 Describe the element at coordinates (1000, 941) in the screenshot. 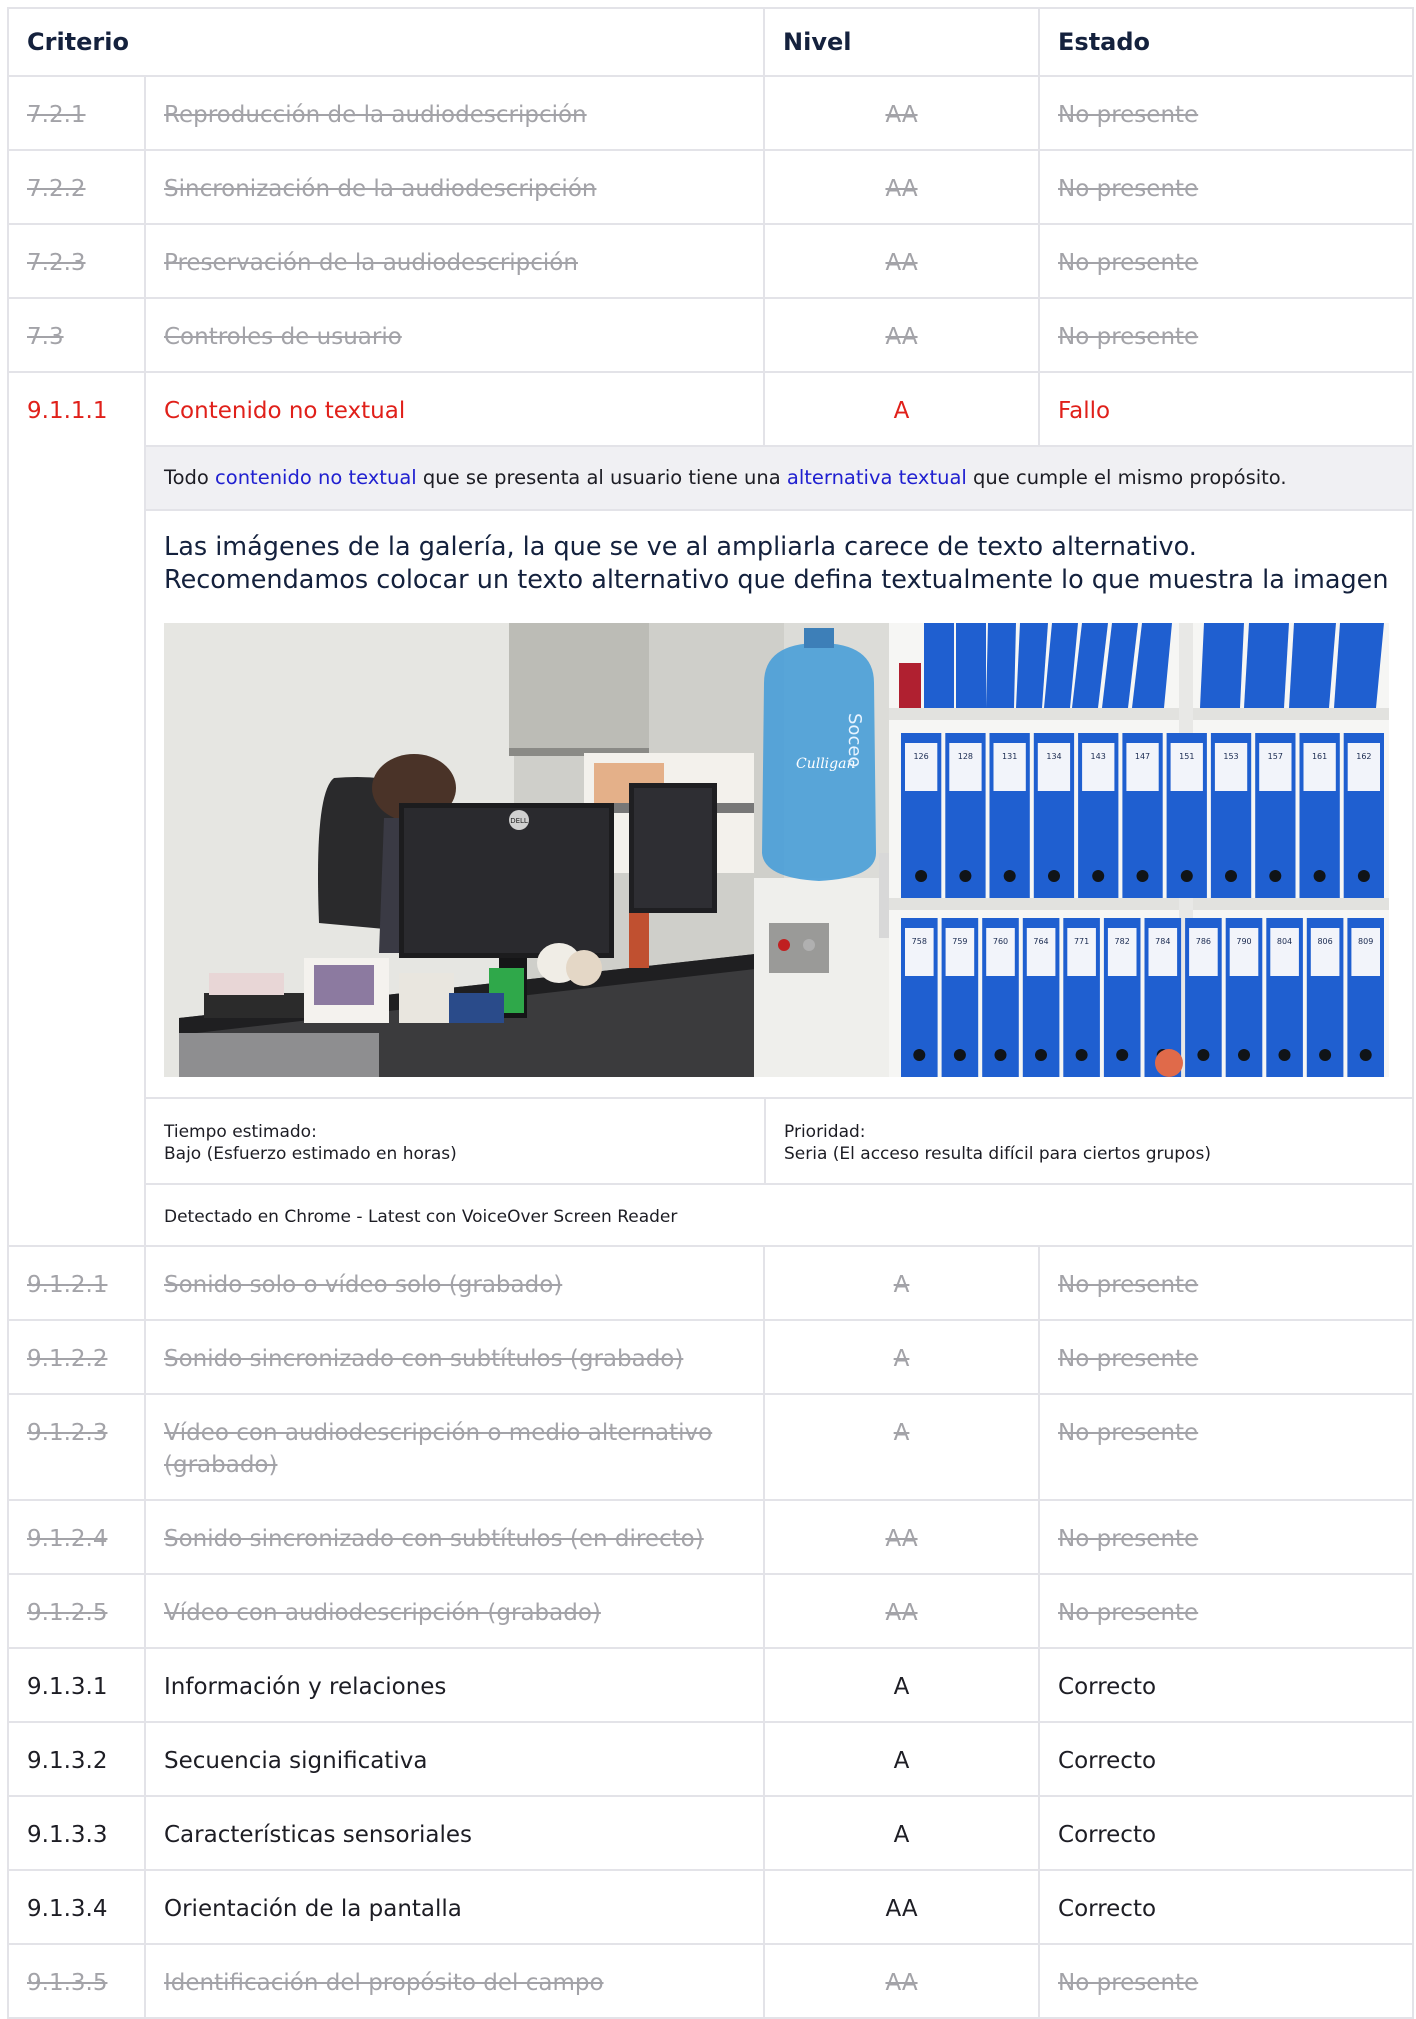

I see `binder-number: 760` at that location.